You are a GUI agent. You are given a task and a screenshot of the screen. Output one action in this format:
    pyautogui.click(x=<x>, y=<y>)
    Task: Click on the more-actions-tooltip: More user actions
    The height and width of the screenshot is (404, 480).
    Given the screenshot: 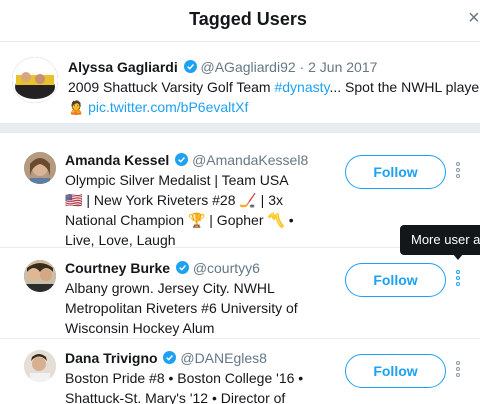 What is the action you would take?
    pyautogui.click(x=440, y=240)
    